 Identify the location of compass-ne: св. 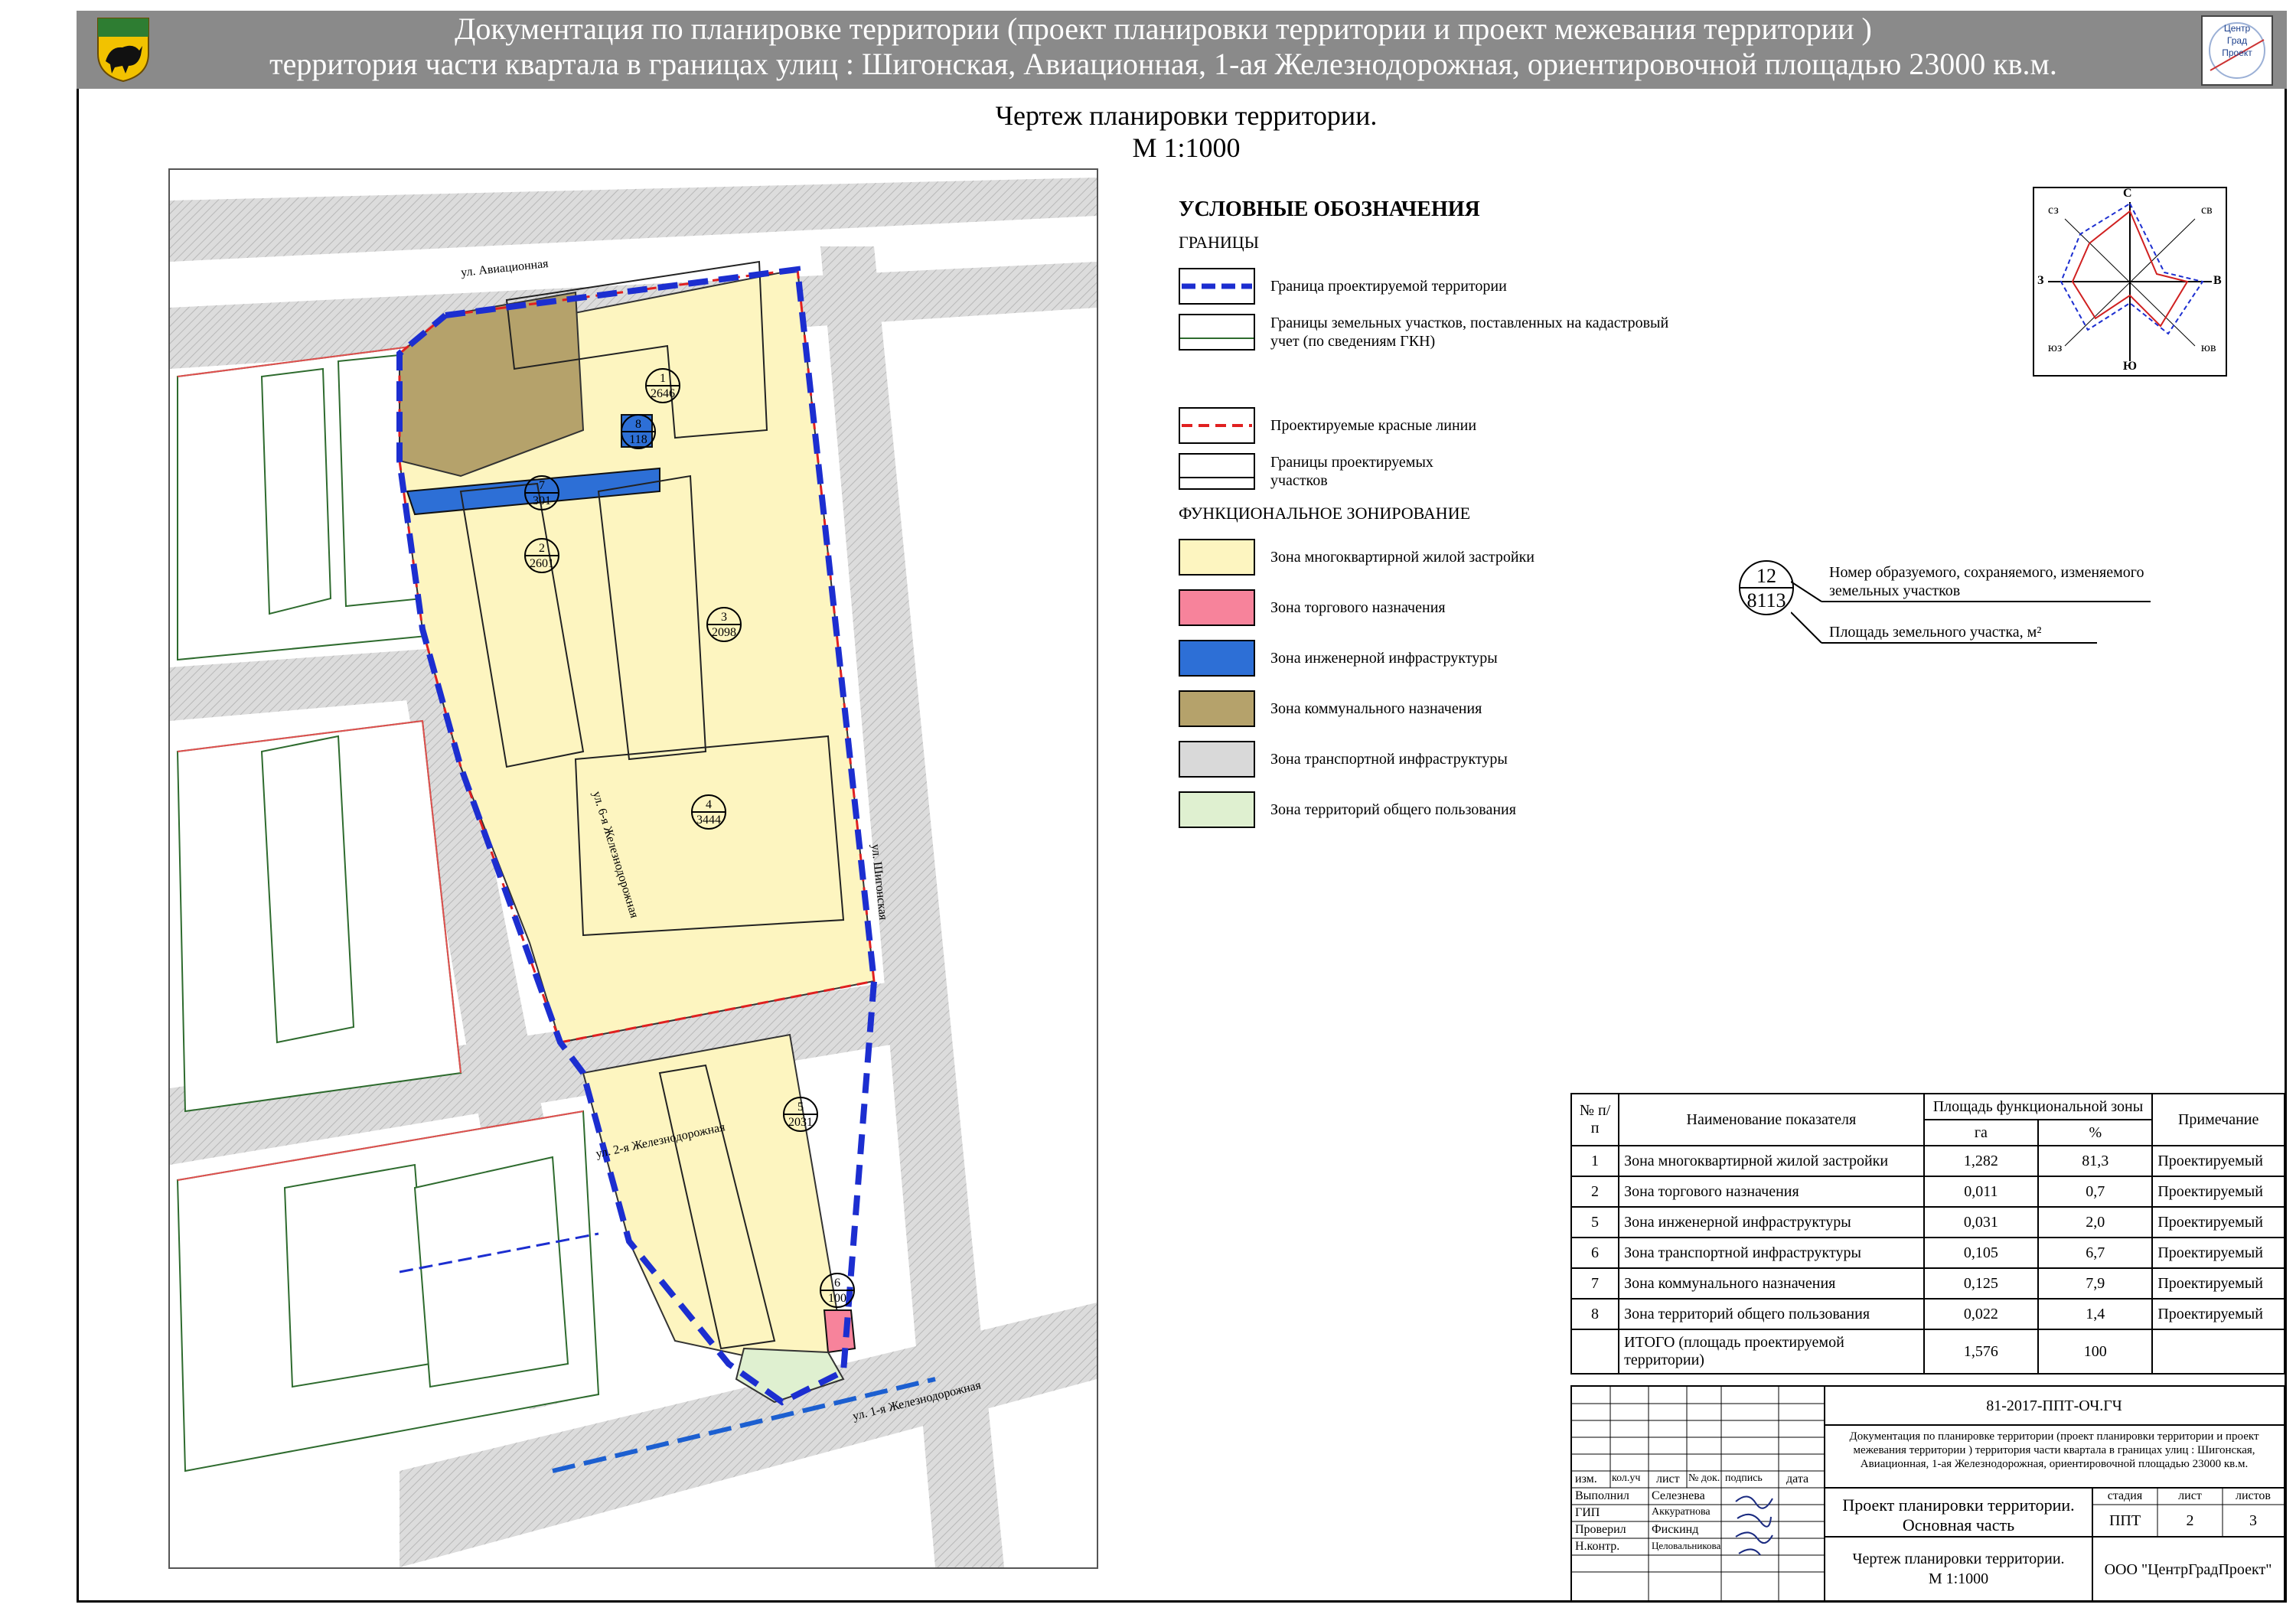
(2207, 210).